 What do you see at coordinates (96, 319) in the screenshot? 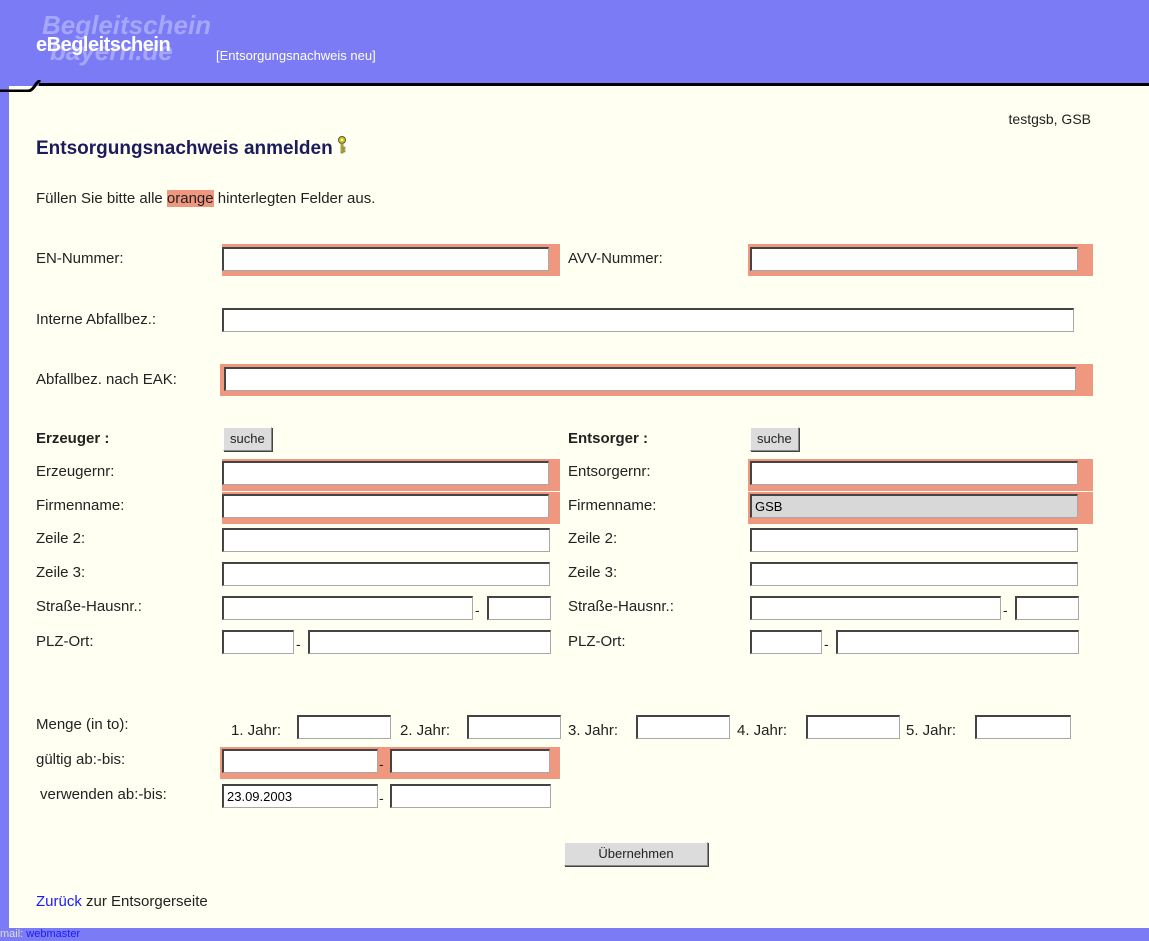
I see `interne-abfallbez-label: Interne Abfallbez.:` at bounding box center [96, 319].